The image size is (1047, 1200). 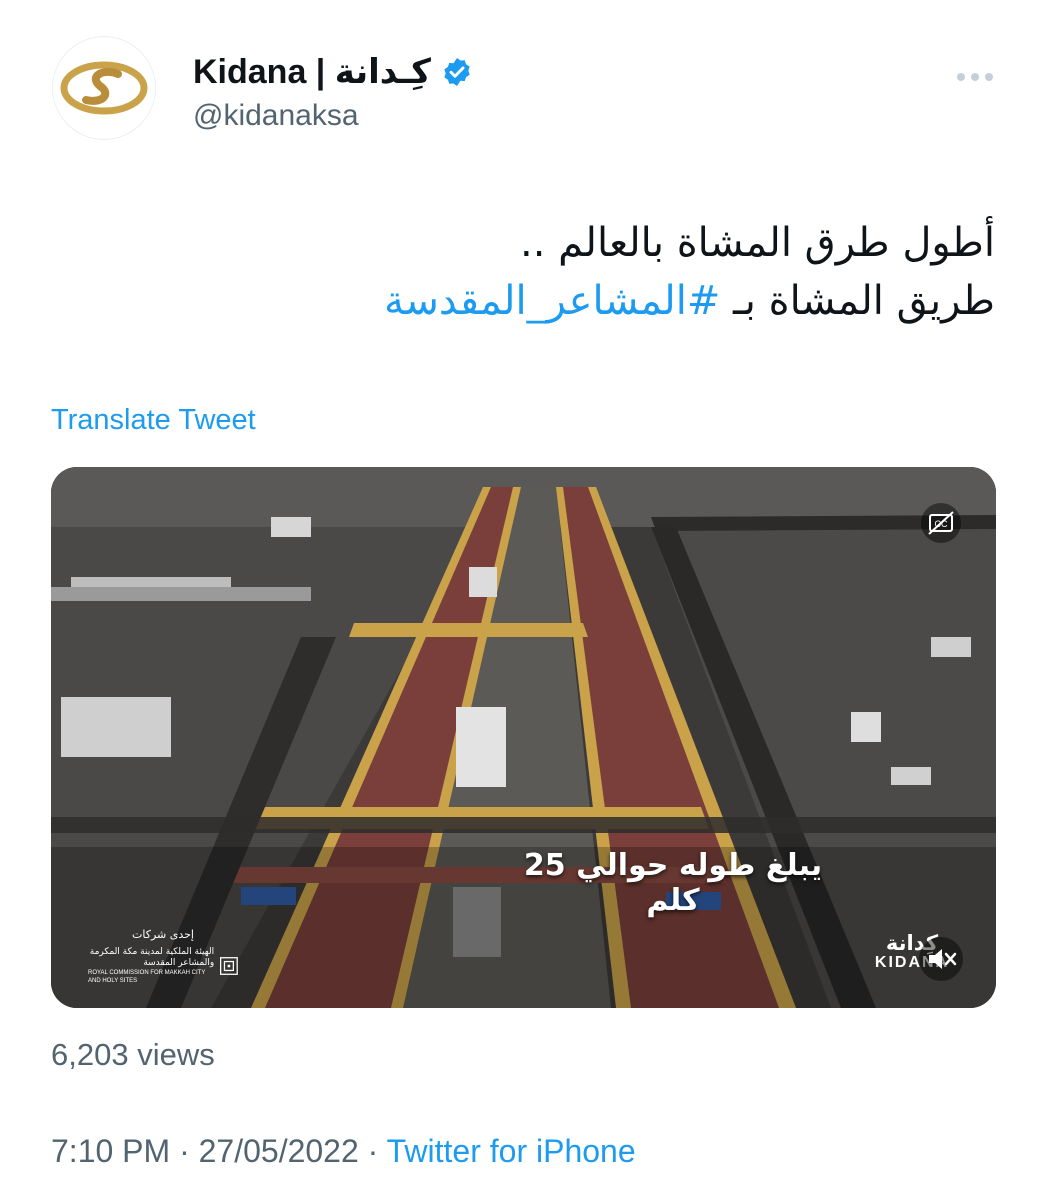 I want to click on captions-button: CC, so click(x=941, y=523).